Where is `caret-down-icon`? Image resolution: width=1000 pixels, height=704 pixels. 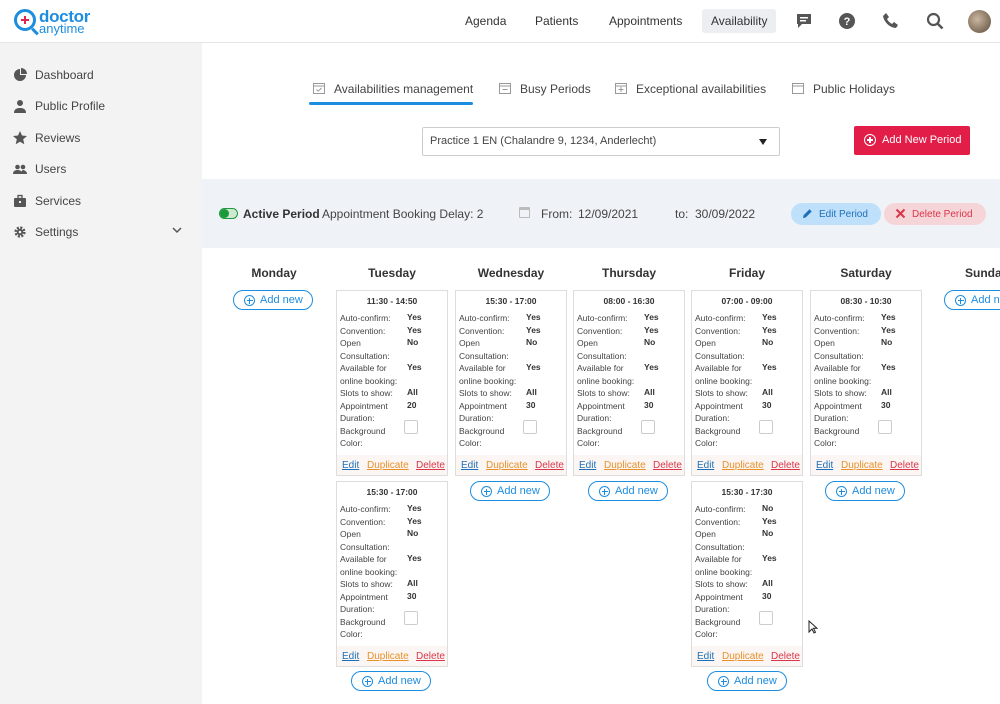 caret-down-icon is located at coordinates (763, 142).